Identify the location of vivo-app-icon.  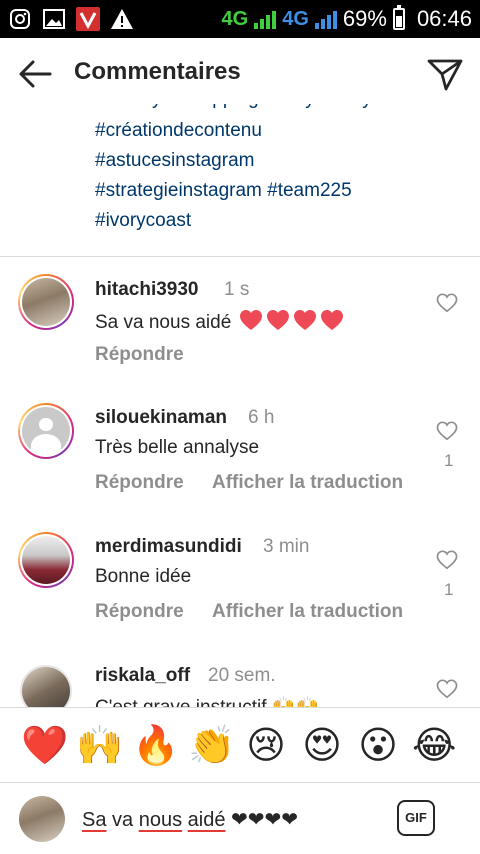
(88, 19).